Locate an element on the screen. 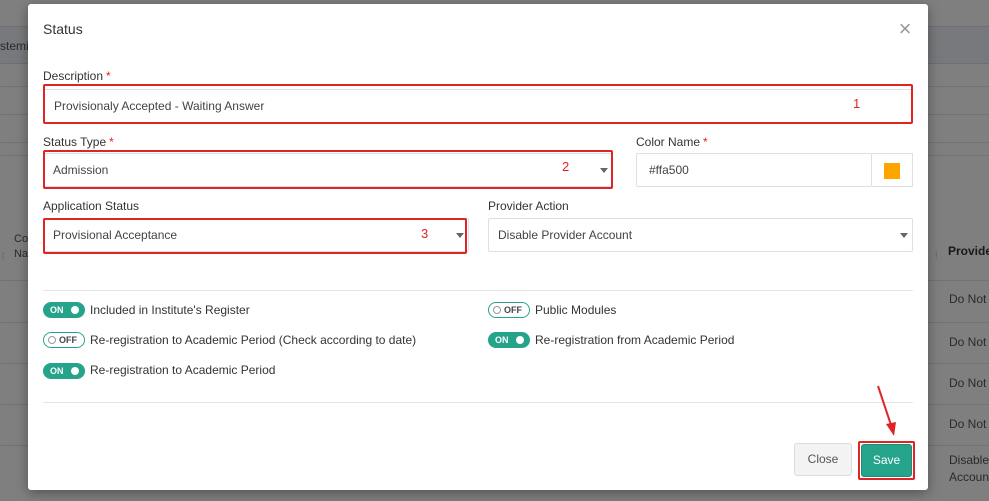 This screenshot has width=989, height=501. save-annotation-box is located at coordinates (886, 460).